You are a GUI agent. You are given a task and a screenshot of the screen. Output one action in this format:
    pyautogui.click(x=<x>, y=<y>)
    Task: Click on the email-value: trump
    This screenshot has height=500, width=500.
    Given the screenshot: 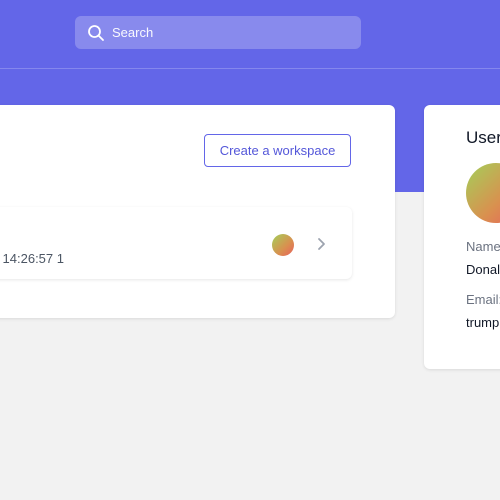 What is the action you would take?
    pyautogui.click(x=483, y=322)
    